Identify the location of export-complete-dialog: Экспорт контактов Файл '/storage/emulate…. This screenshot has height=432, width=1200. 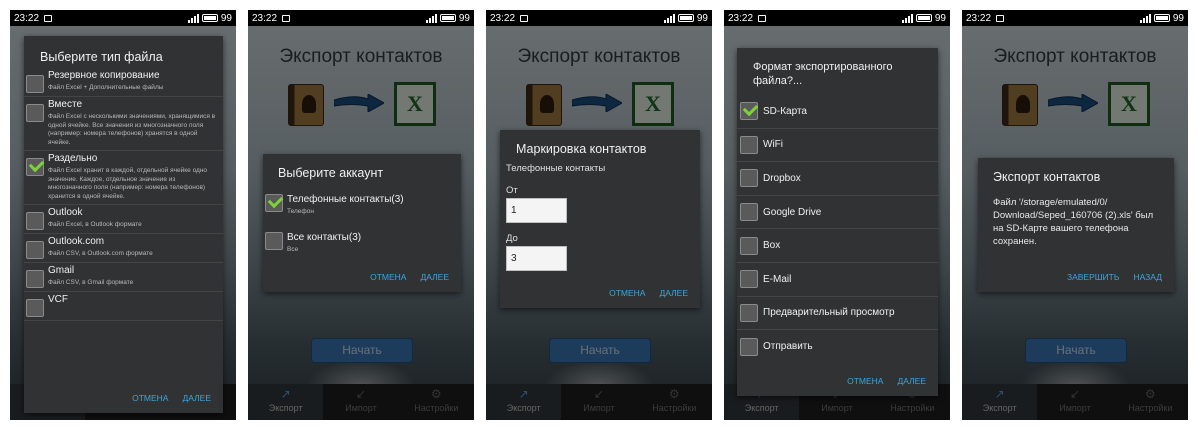
(1076, 225).